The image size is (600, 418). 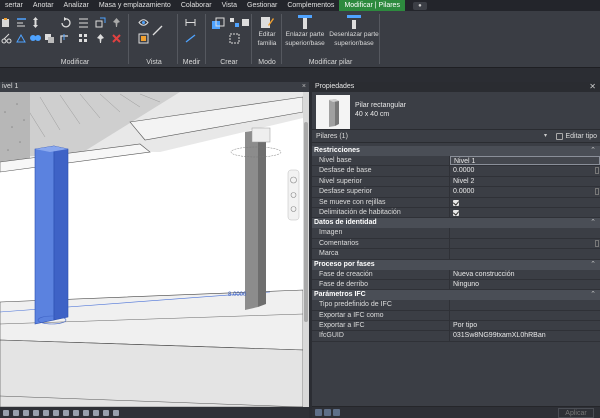 What do you see at coordinates (157, 30) in the screenshot?
I see `linework-icon` at bounding box center [157, 30].